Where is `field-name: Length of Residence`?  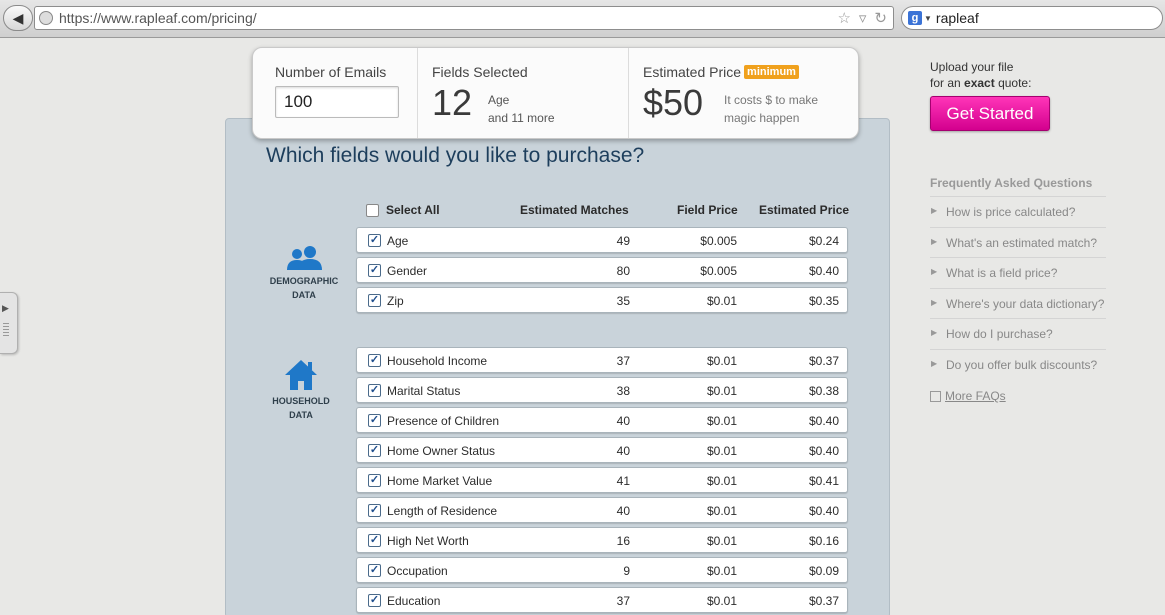 field-name: Length of Residence is located at coordinates (442, 511).